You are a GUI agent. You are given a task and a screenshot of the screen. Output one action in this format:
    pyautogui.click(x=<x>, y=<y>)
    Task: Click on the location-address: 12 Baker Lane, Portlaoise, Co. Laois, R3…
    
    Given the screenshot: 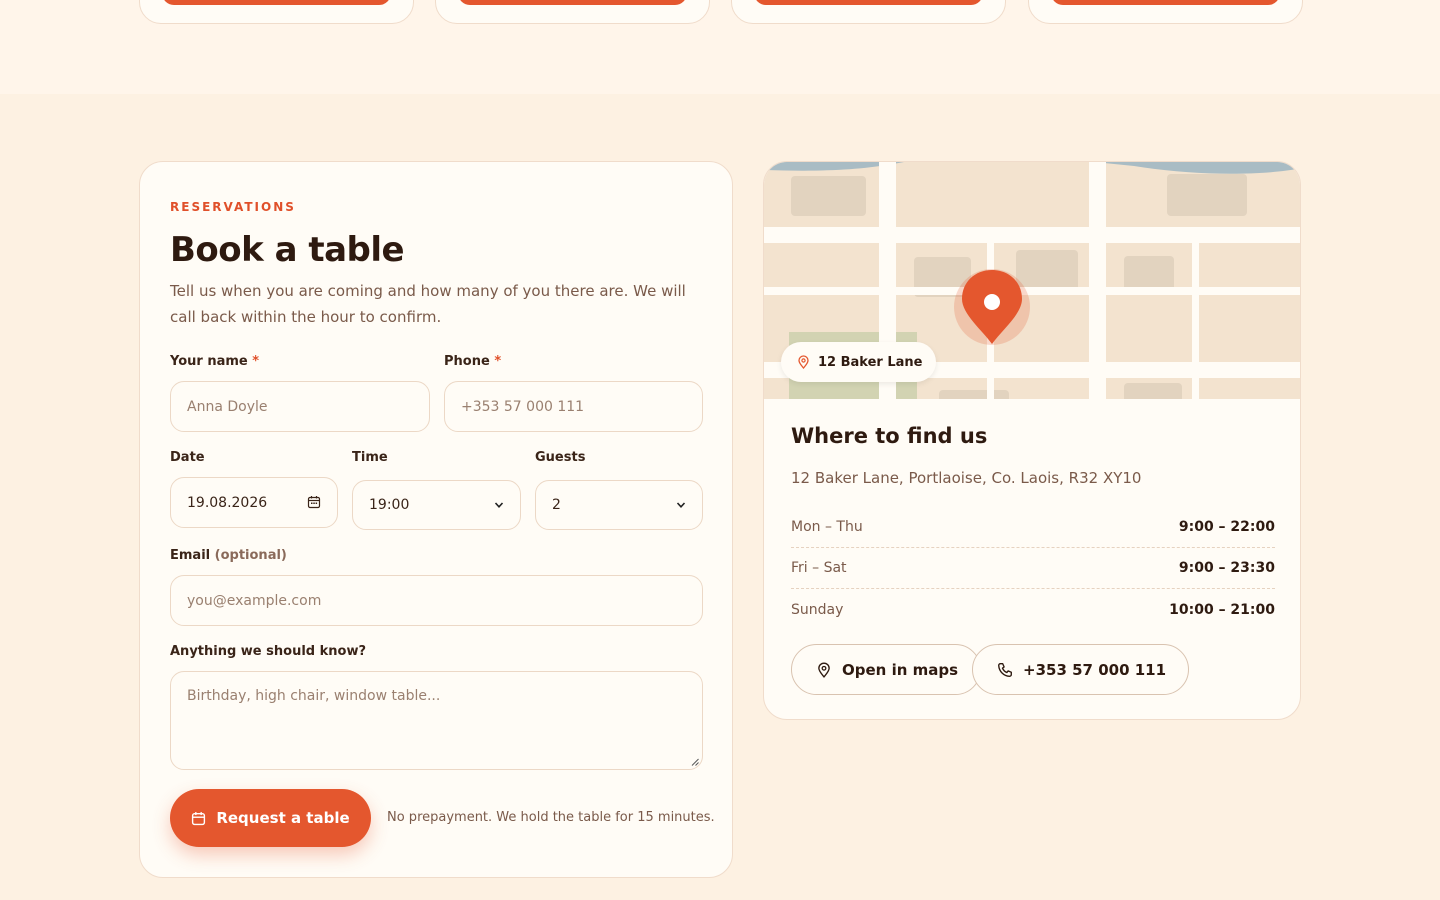 What is the action you would take?
    pyautogui.click(x=966, y=478)
    